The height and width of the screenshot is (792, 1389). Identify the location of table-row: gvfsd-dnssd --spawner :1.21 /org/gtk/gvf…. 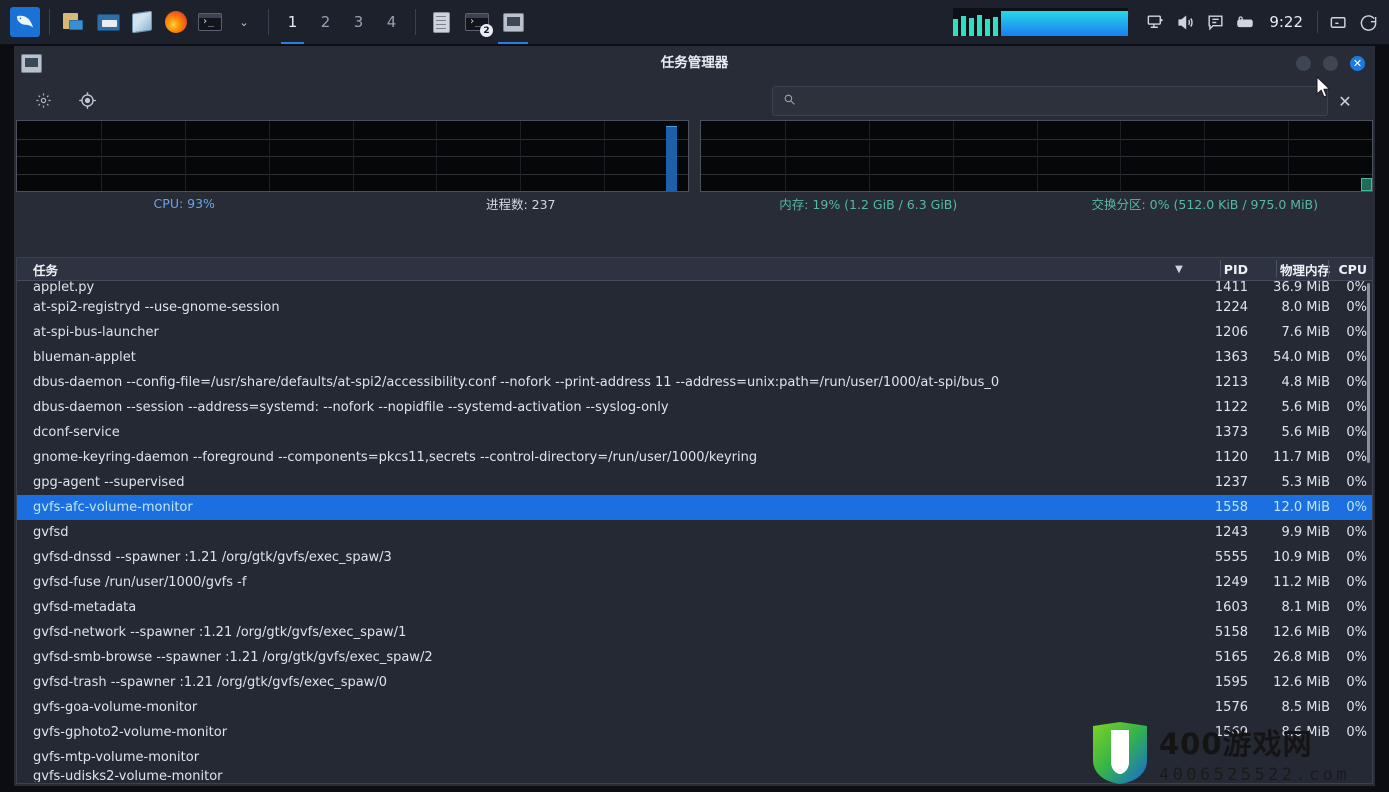
(694, 557).